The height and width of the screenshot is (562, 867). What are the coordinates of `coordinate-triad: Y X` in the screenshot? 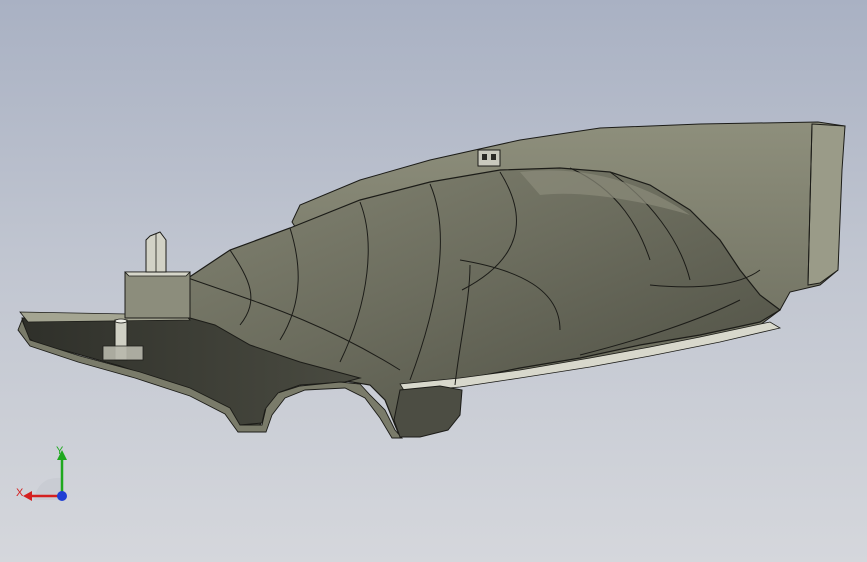 It's located at (41, 473).